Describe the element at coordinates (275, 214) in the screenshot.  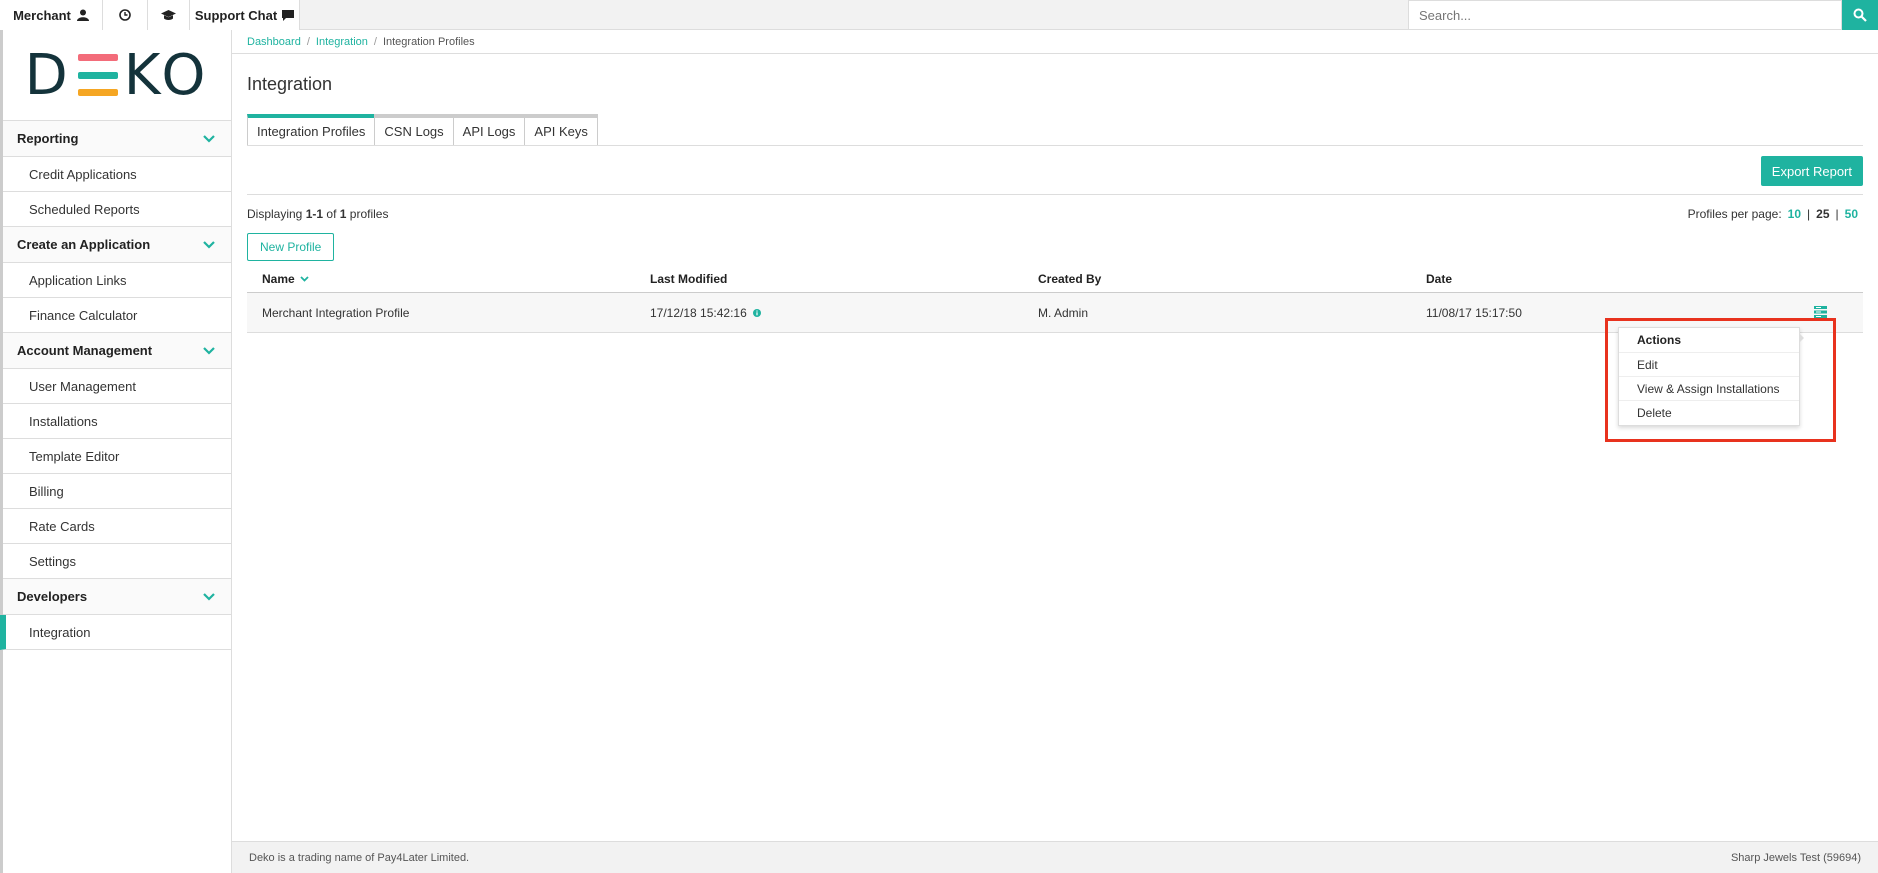
I see `displaying-prefix: Displaying` at that location.